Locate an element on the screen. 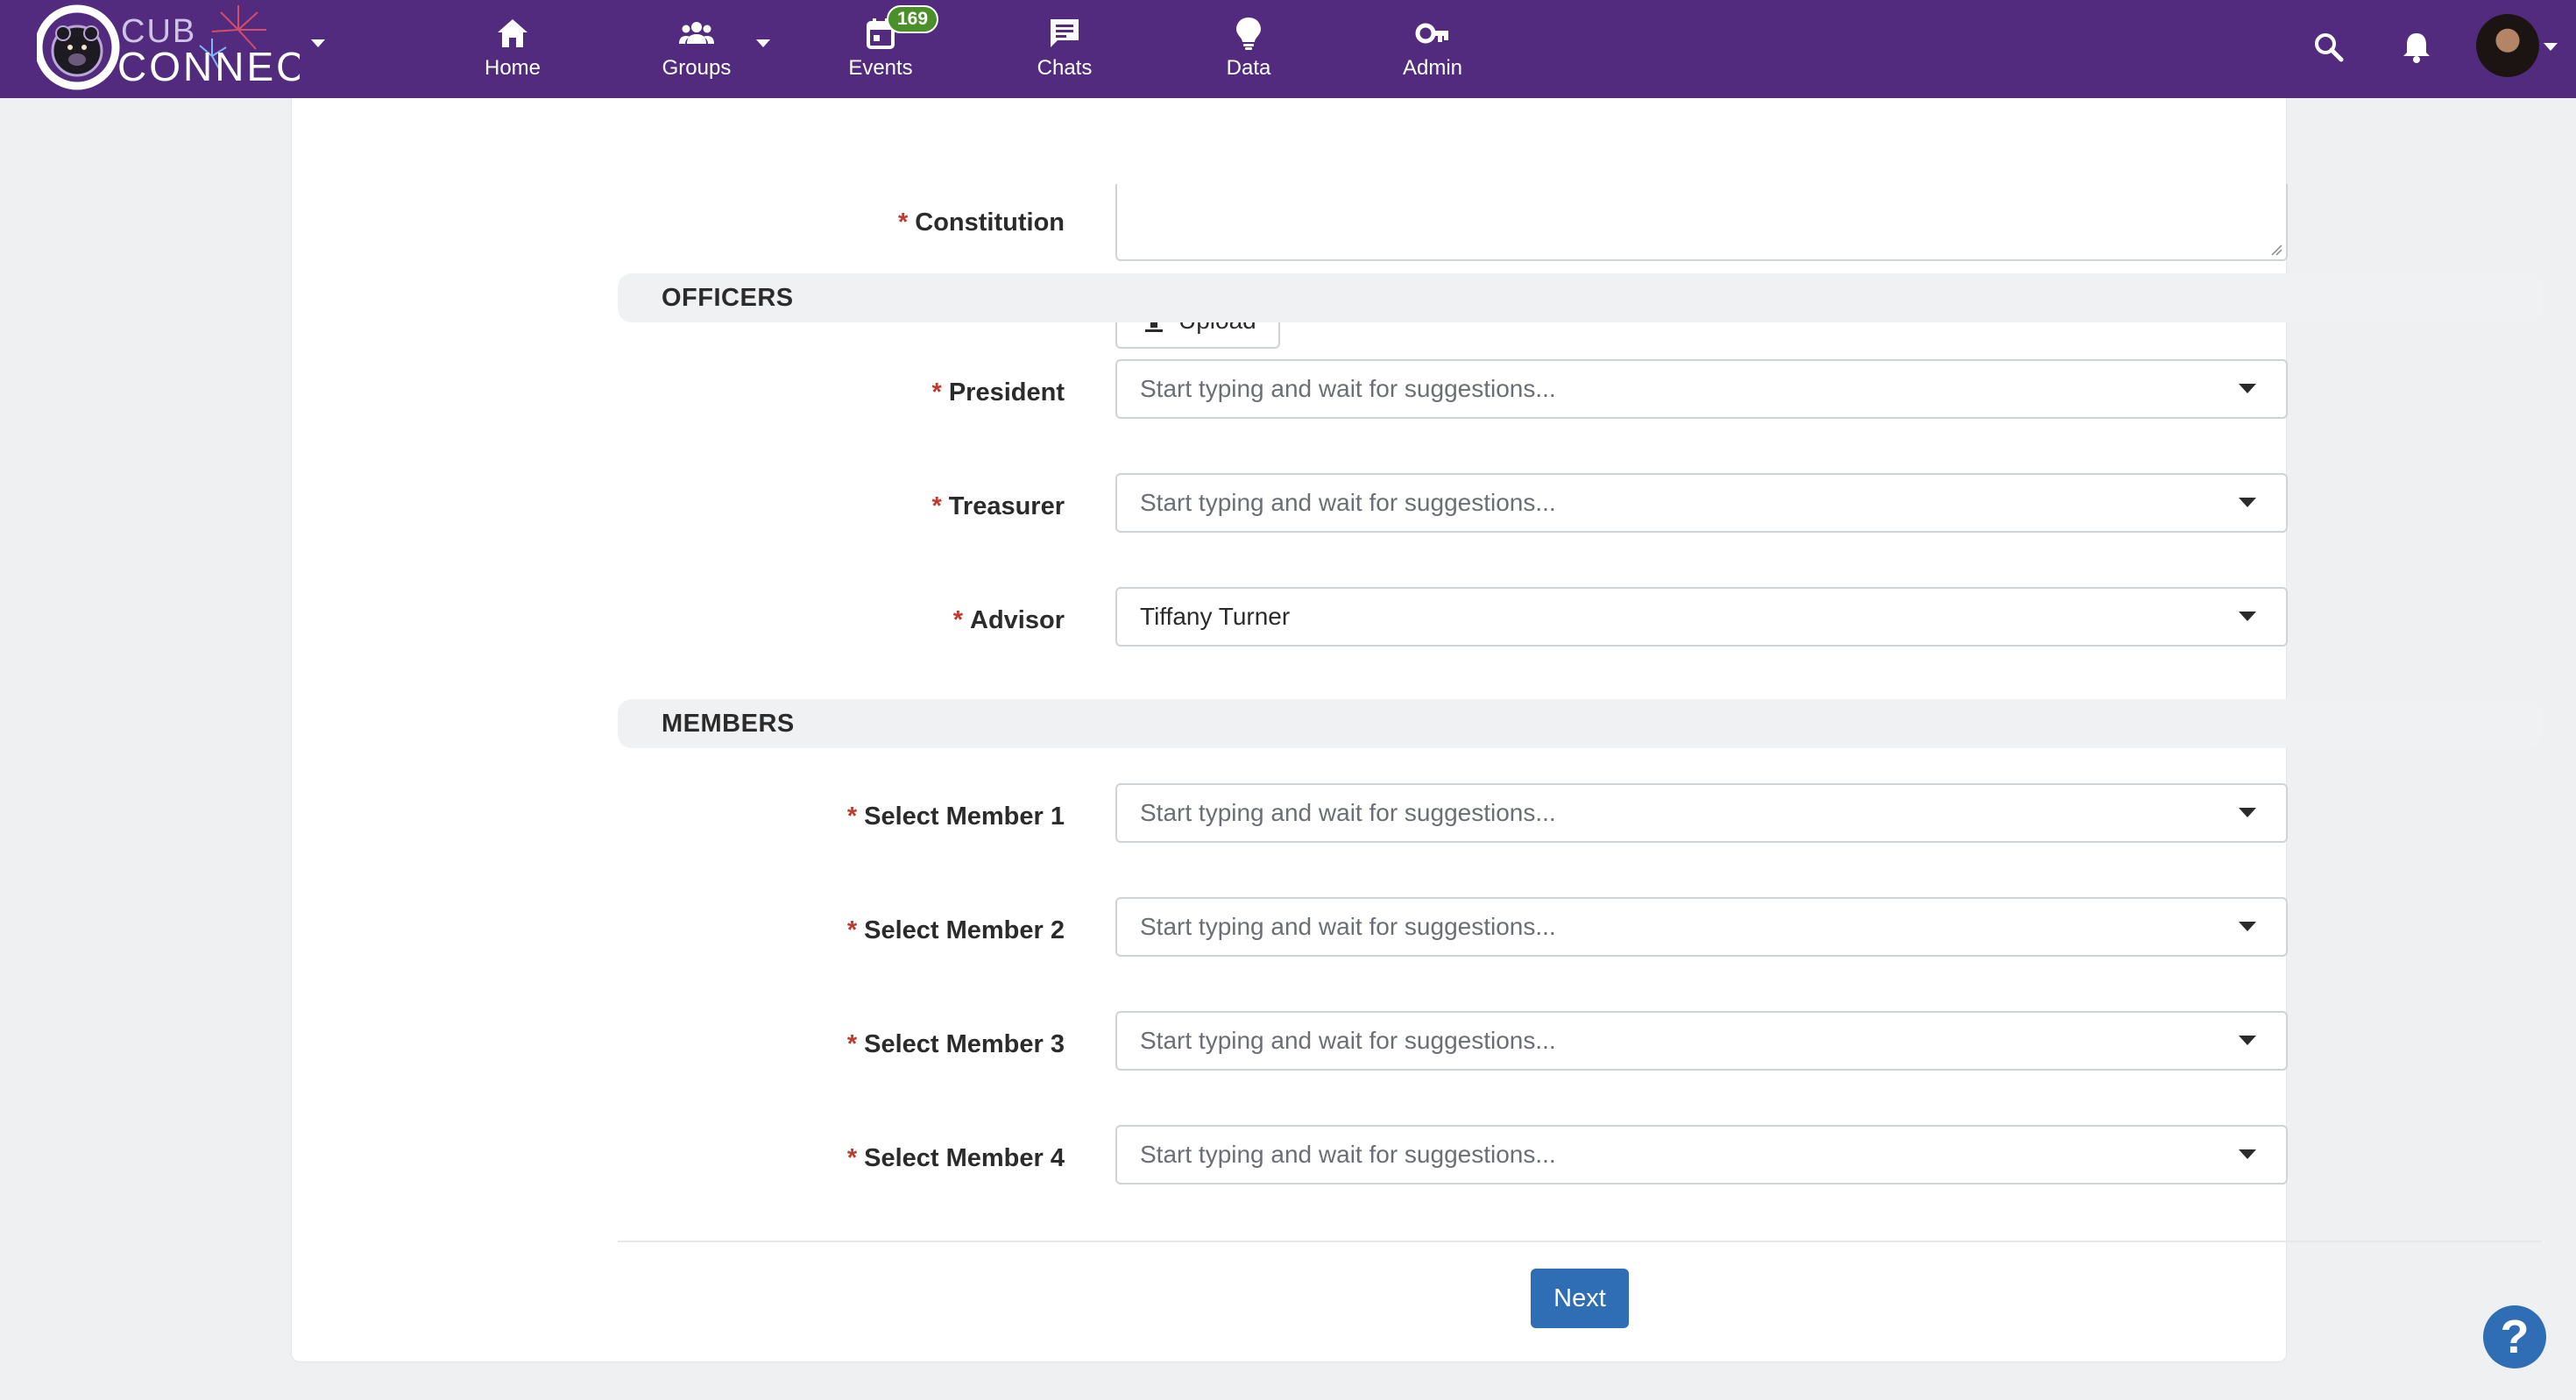 The height and width of the screenshot is (1400, 2576). home-icon is located at coordinates (512, 33).